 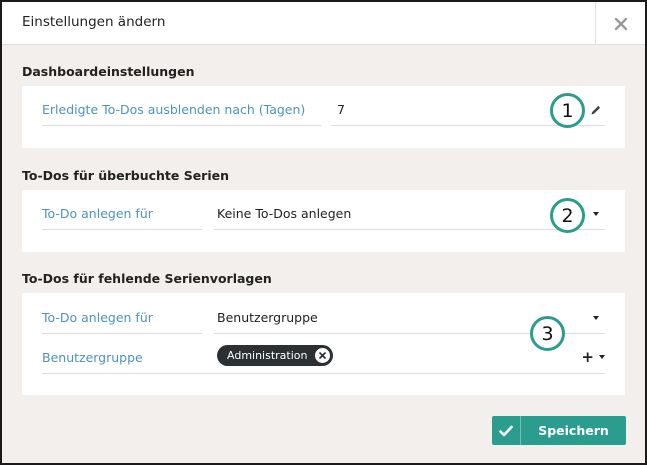 I want to click on plus-icon: +, so click(x=587, y=357).